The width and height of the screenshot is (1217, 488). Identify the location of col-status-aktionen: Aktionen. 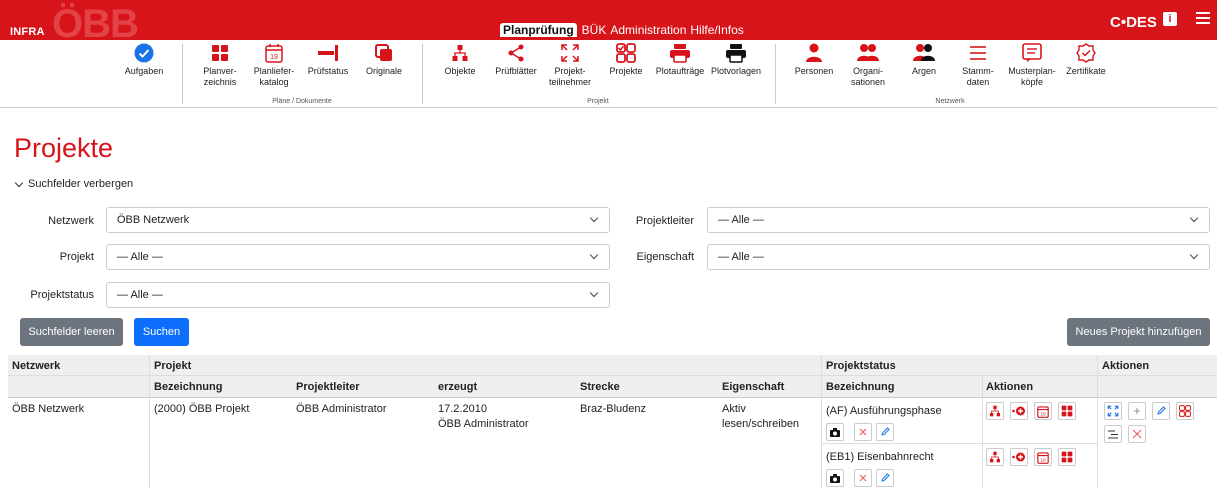
(1010, 387).